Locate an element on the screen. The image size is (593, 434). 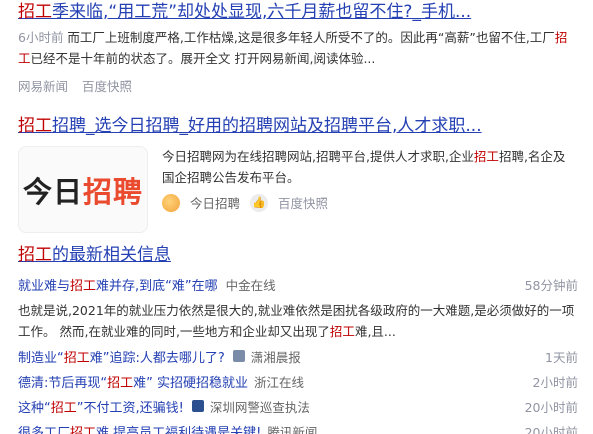
news-item-title: 很多工厂招工难,提高员工福利待遇是关键! is located at coordinates (139, 428).